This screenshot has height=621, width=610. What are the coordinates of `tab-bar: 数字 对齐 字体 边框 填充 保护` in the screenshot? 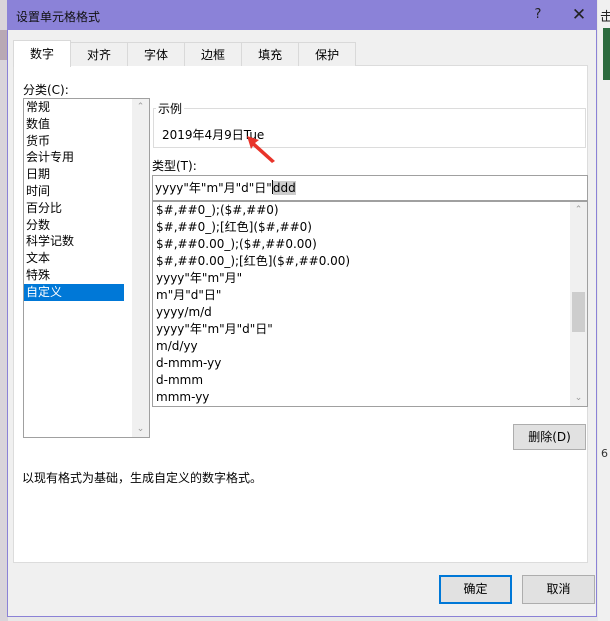 It's located at (185, 53).